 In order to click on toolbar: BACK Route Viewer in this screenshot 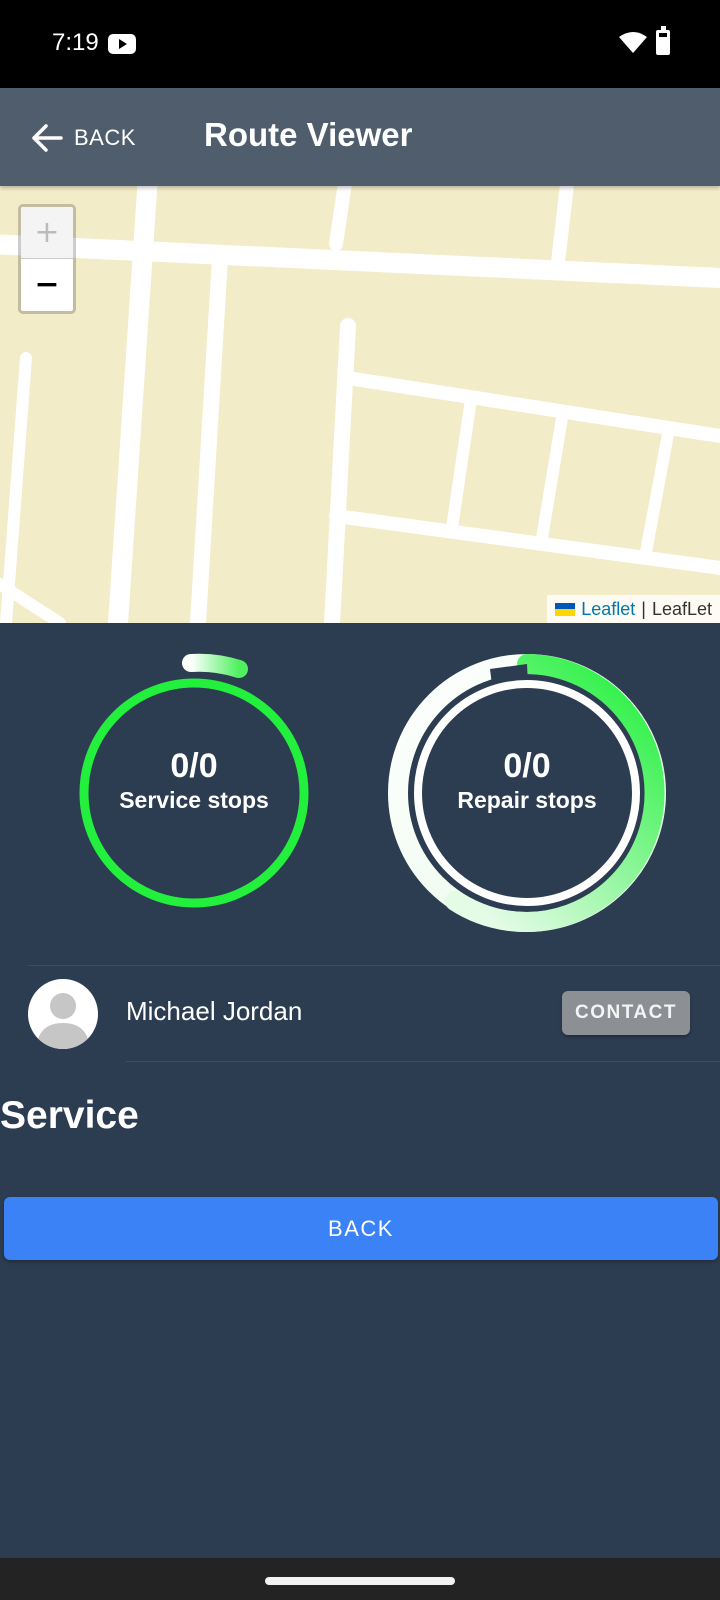, I will do `click(360, 137)`.